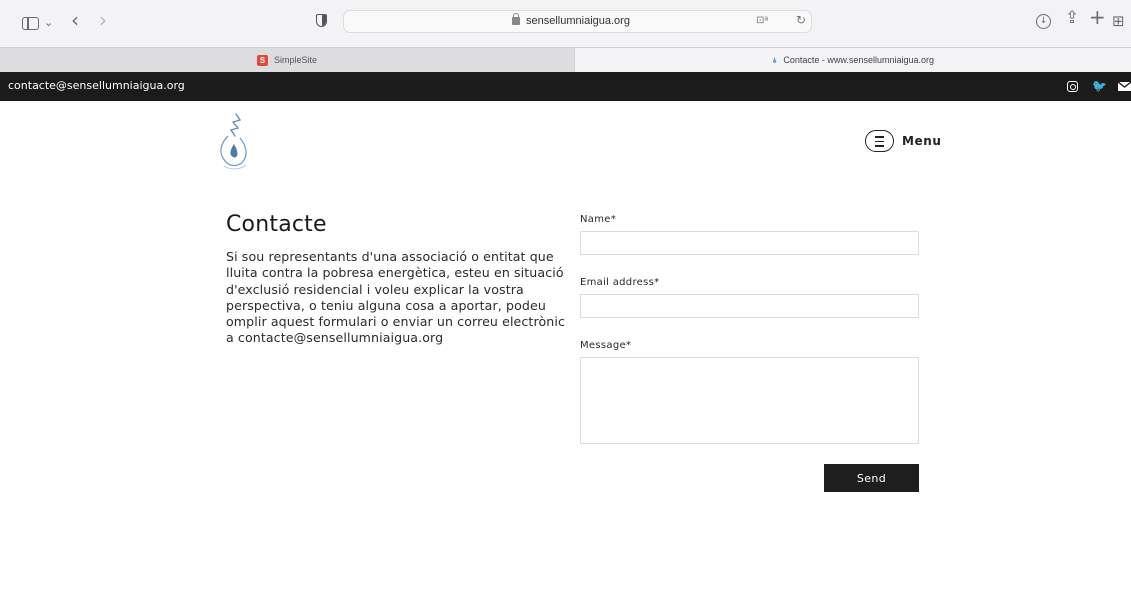 The image size is (1131, 612). I want to click on lightbulb-drop-logo-icon, so click(233, 141).